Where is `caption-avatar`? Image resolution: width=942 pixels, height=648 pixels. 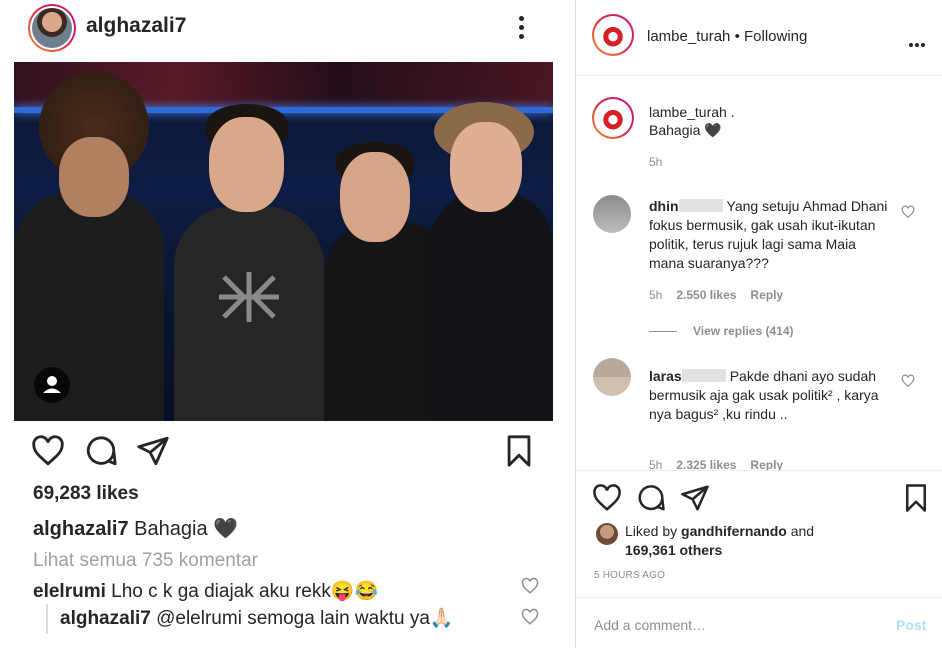
caption-avatar is located at coordinates (613, 118).